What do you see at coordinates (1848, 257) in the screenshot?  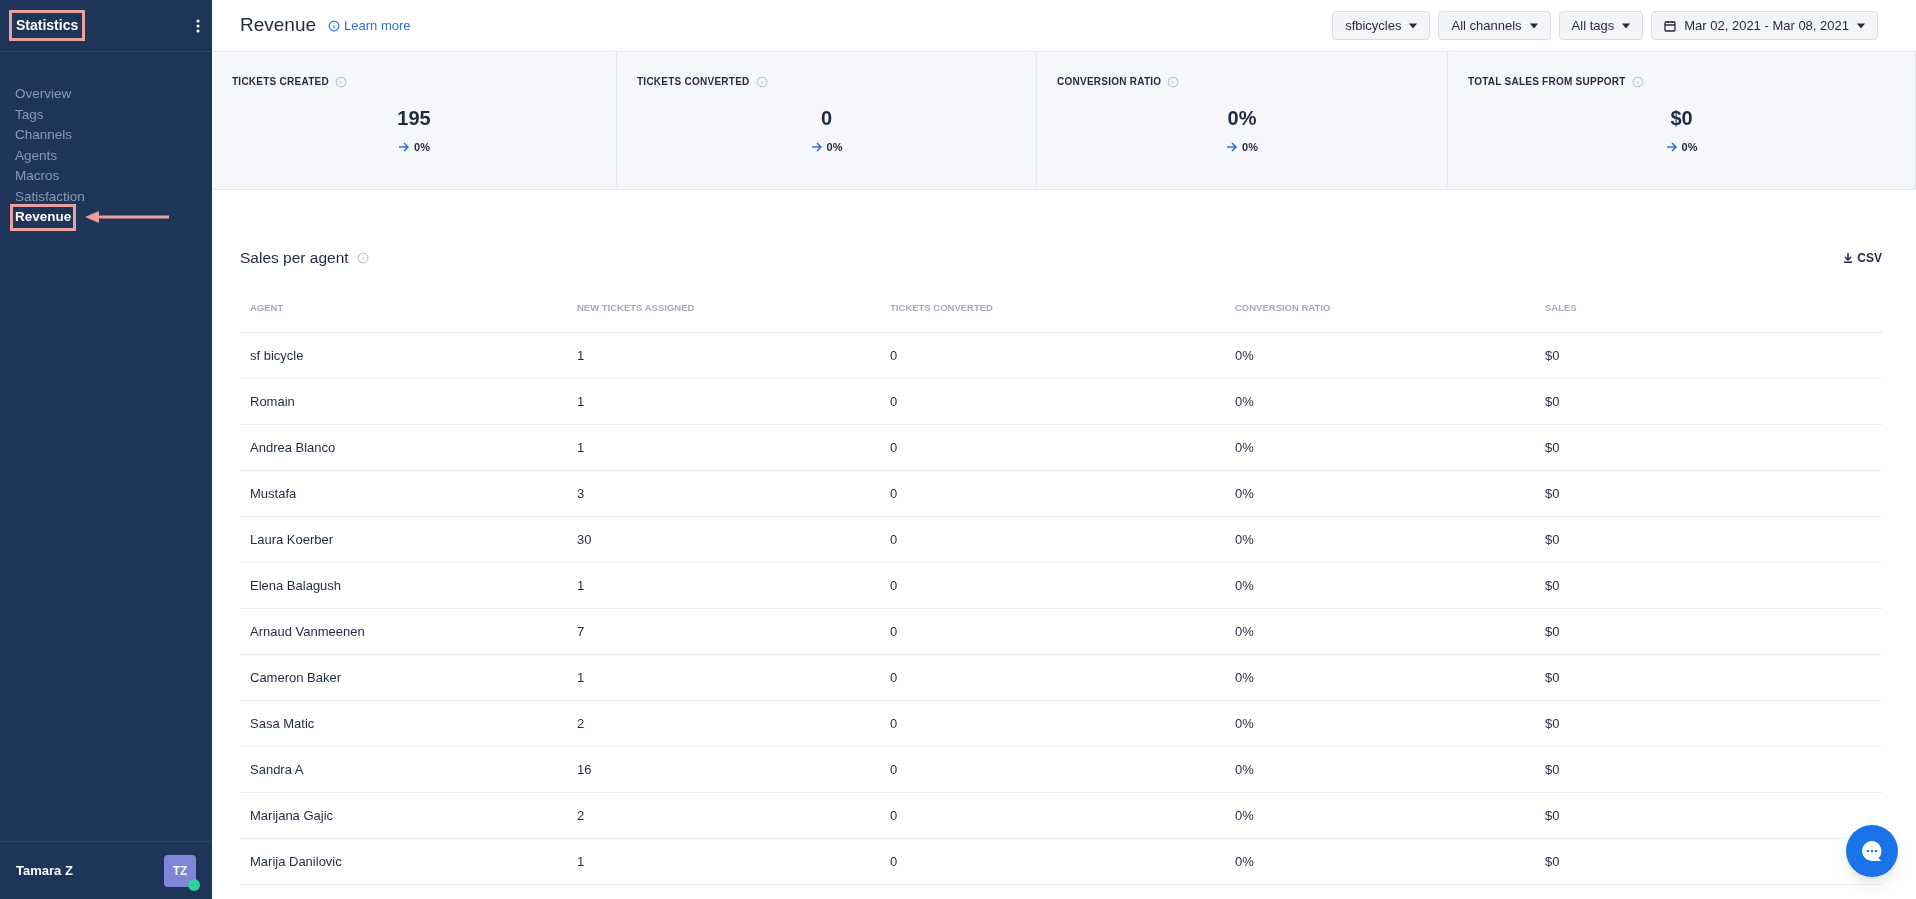 I see `download-icon` at bounding box center [1848, 257].